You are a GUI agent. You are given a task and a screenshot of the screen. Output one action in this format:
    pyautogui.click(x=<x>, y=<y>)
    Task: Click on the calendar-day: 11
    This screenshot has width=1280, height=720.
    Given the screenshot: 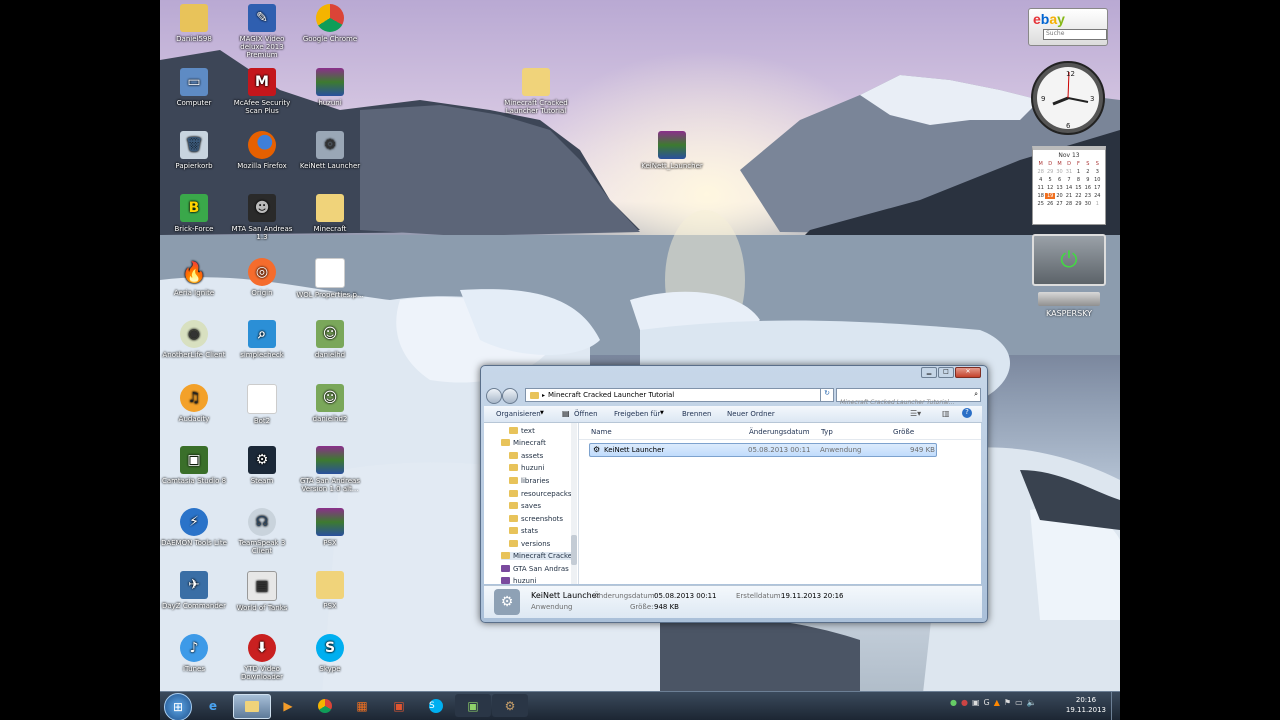 What is the action you would take?
    pyautogui.click(x=1040, y=188)
    